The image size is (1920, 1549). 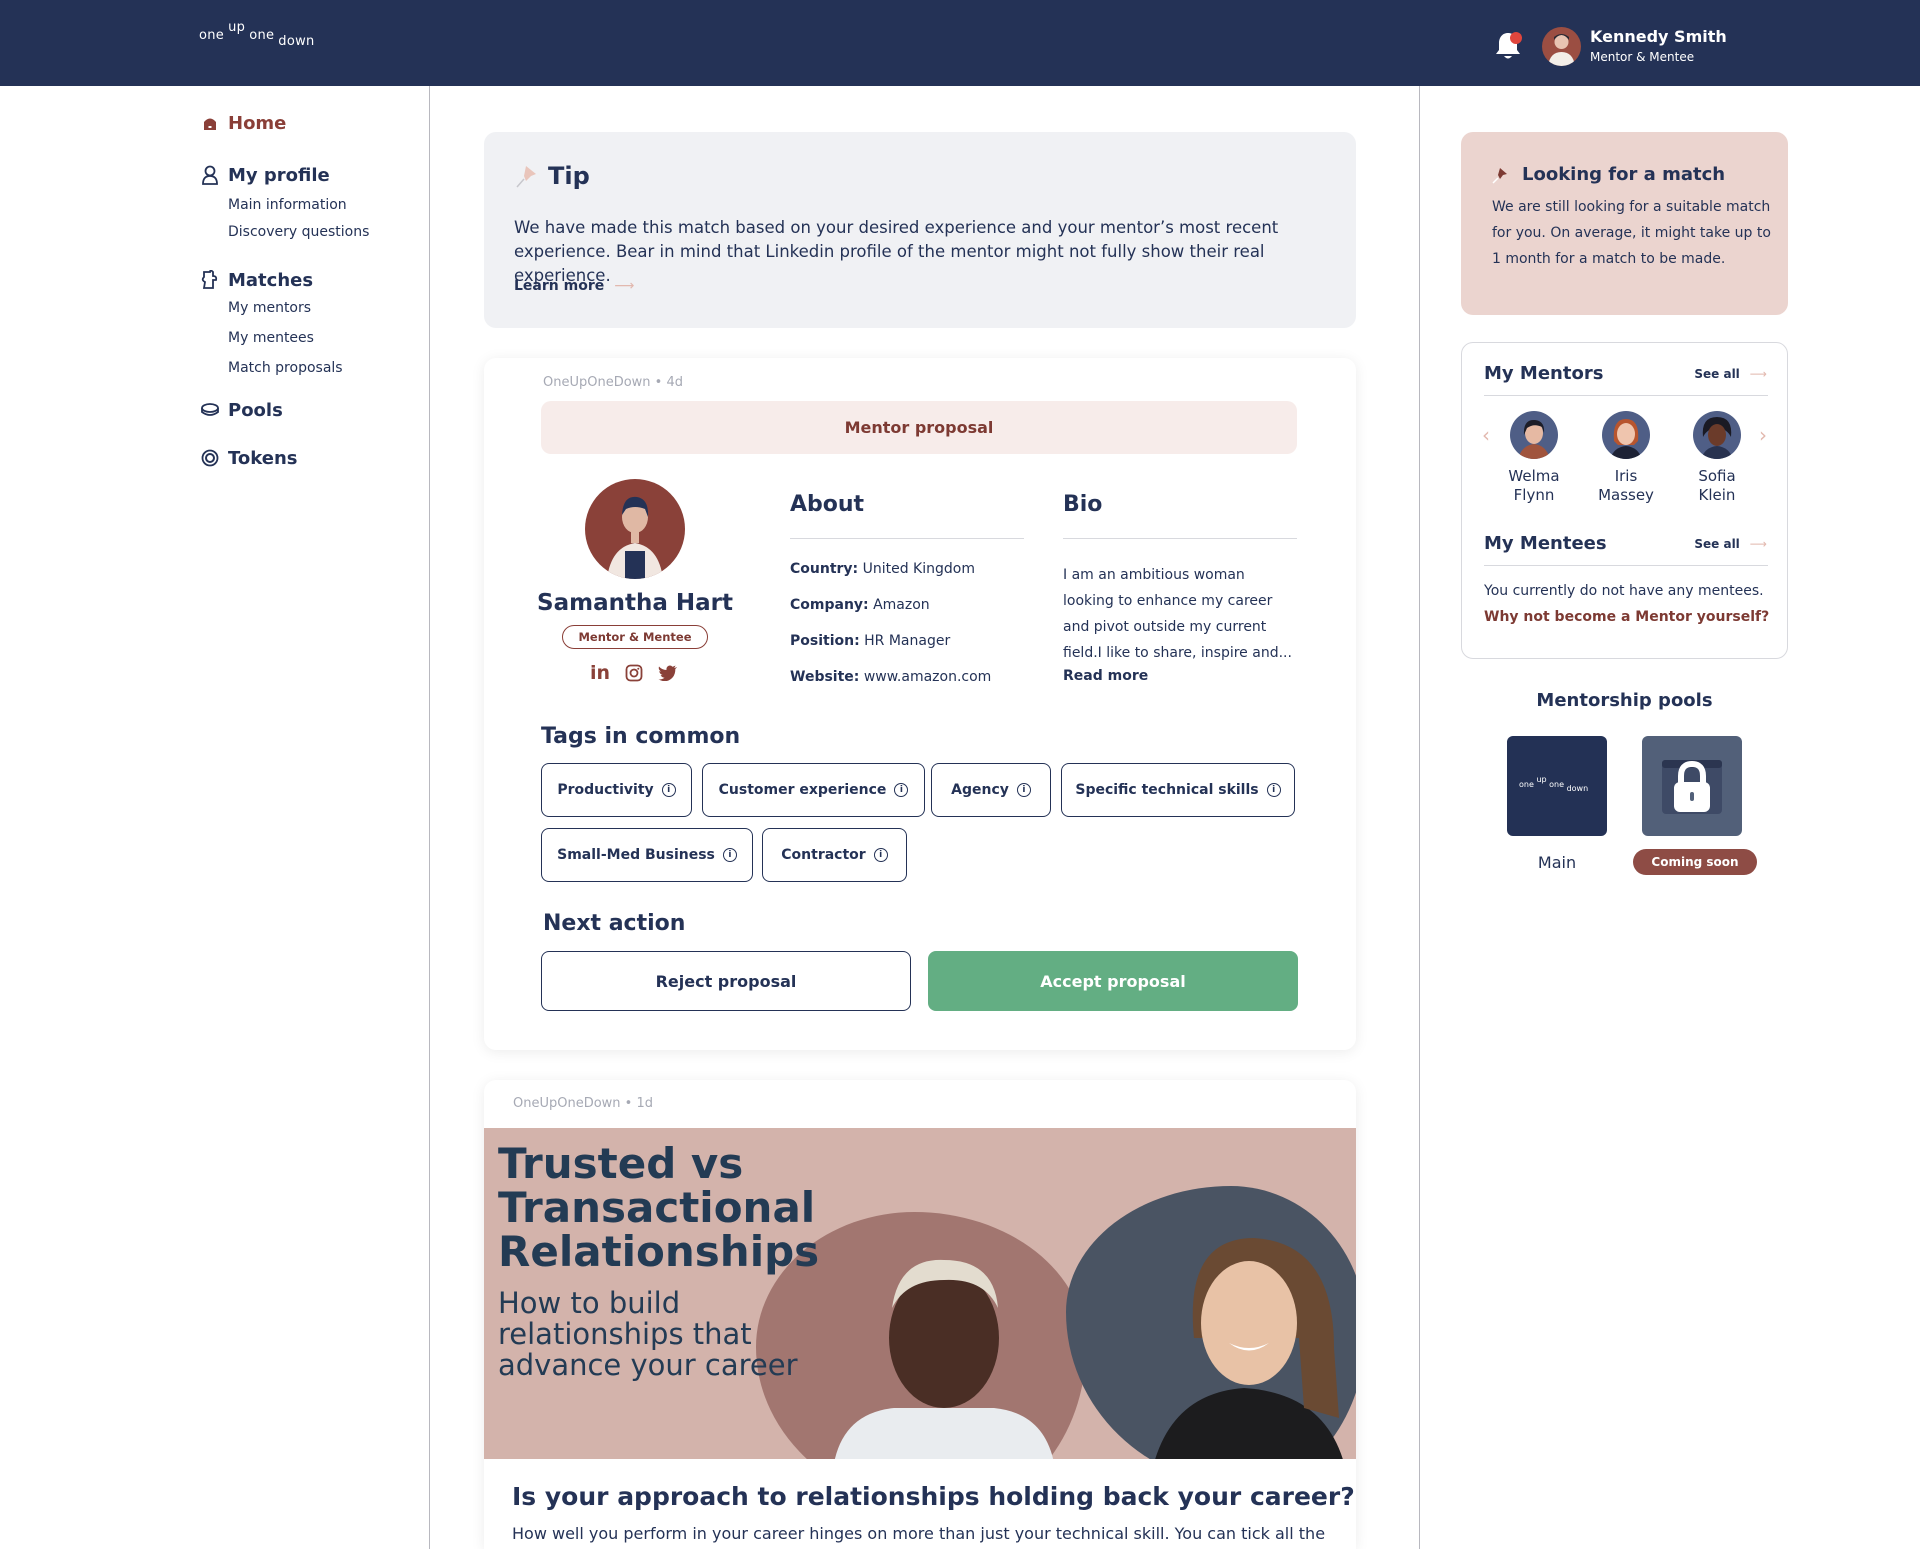 What do you see at coordinates (210, 175) in the screenshot?
I see `user-icon` at bounding box center [210, 175].